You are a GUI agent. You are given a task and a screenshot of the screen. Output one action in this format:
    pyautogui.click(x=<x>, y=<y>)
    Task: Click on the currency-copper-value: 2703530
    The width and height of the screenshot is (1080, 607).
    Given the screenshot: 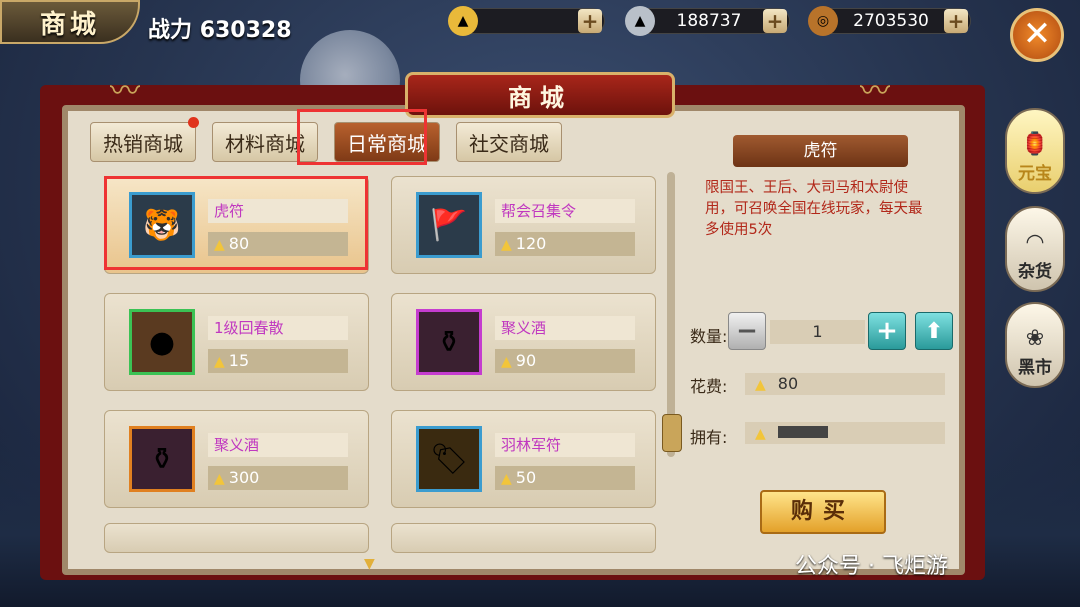 What is the action you would take?
    pyautogui.click(x=891, y=21)
    